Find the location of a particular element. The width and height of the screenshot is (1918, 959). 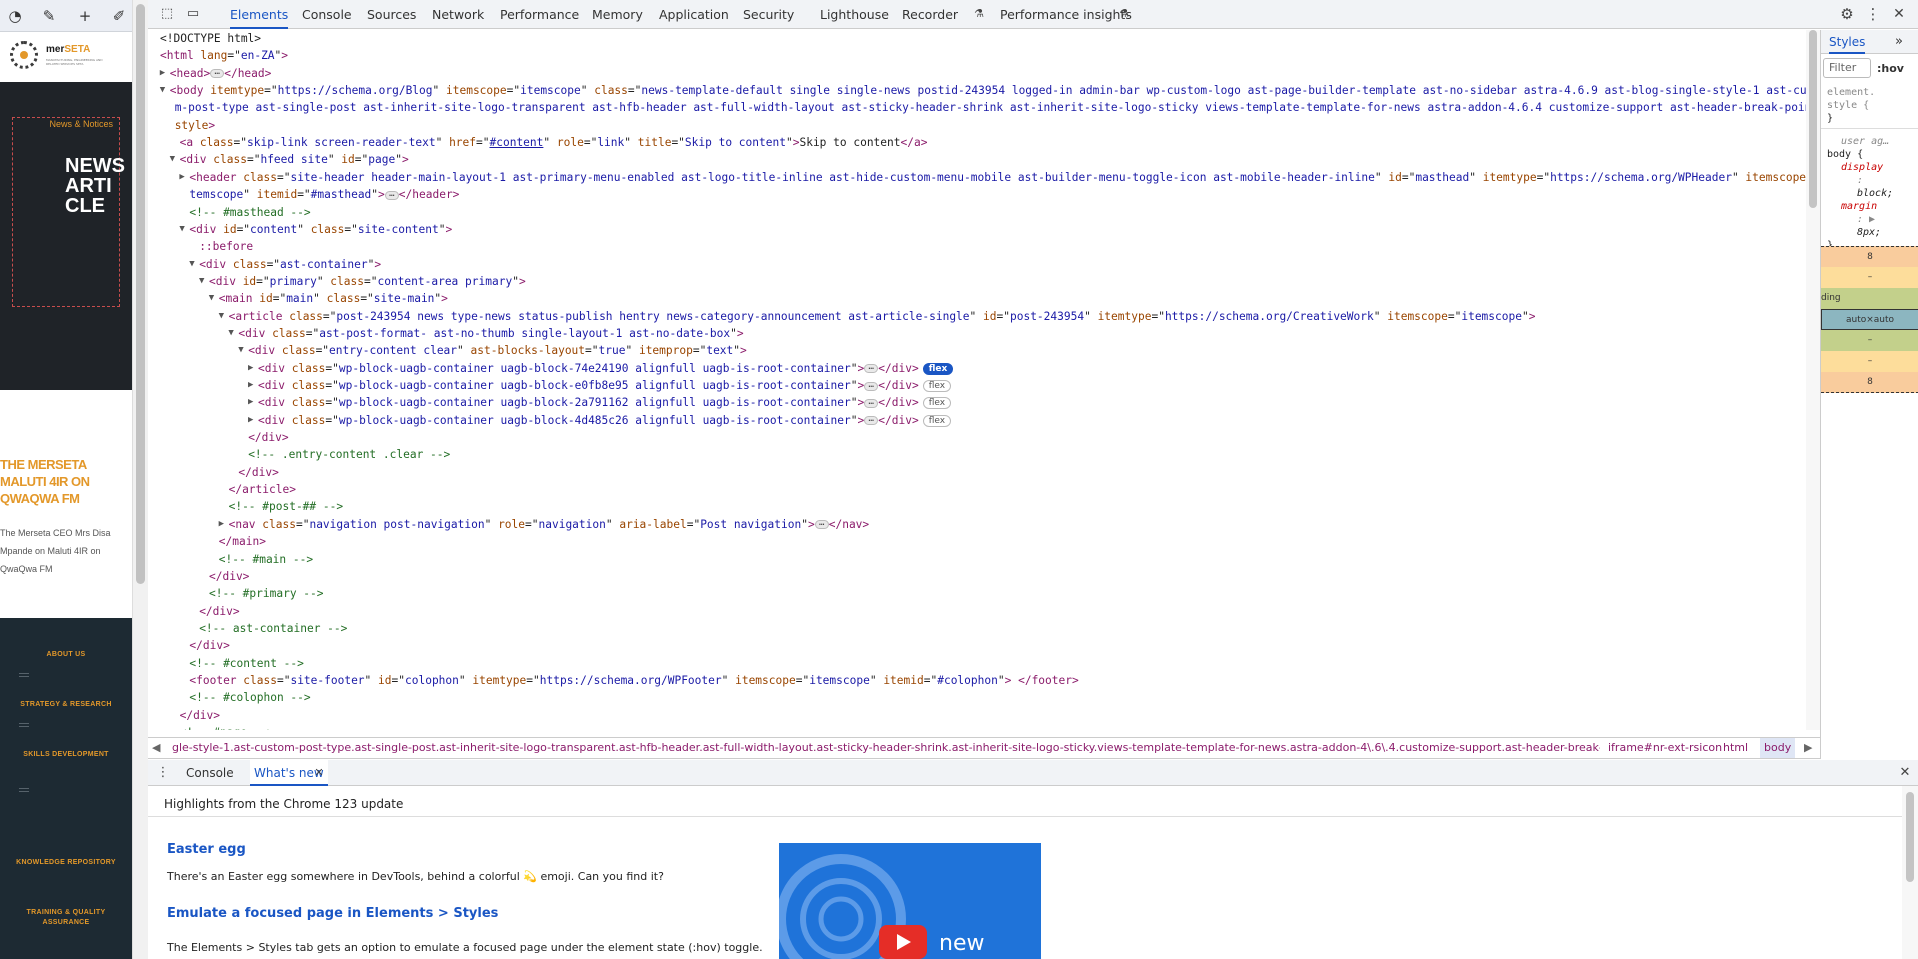

tab-lighthouse: Lighthouse is located at coordinates (854, 14).